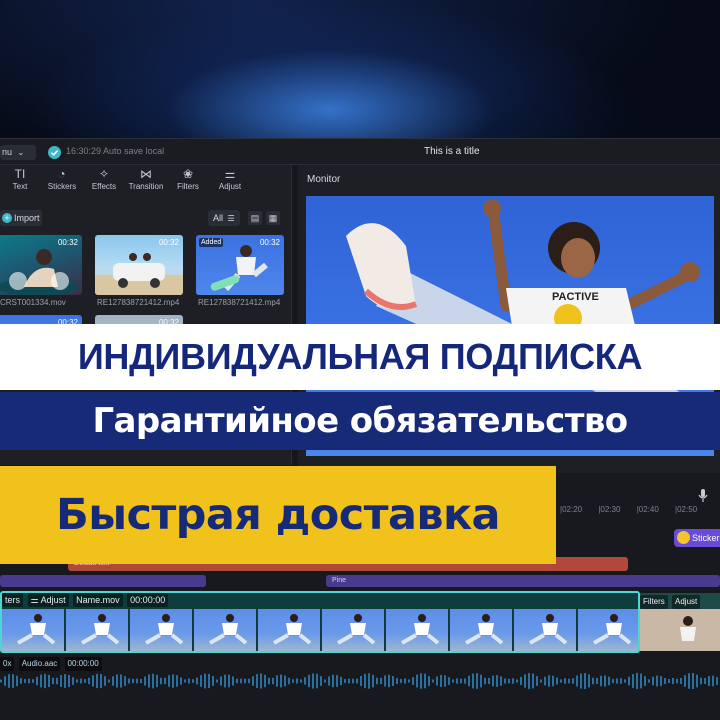 The image size is (720, 720). I want to click on sticker-track-clip: Sticker, so click(697, 538).